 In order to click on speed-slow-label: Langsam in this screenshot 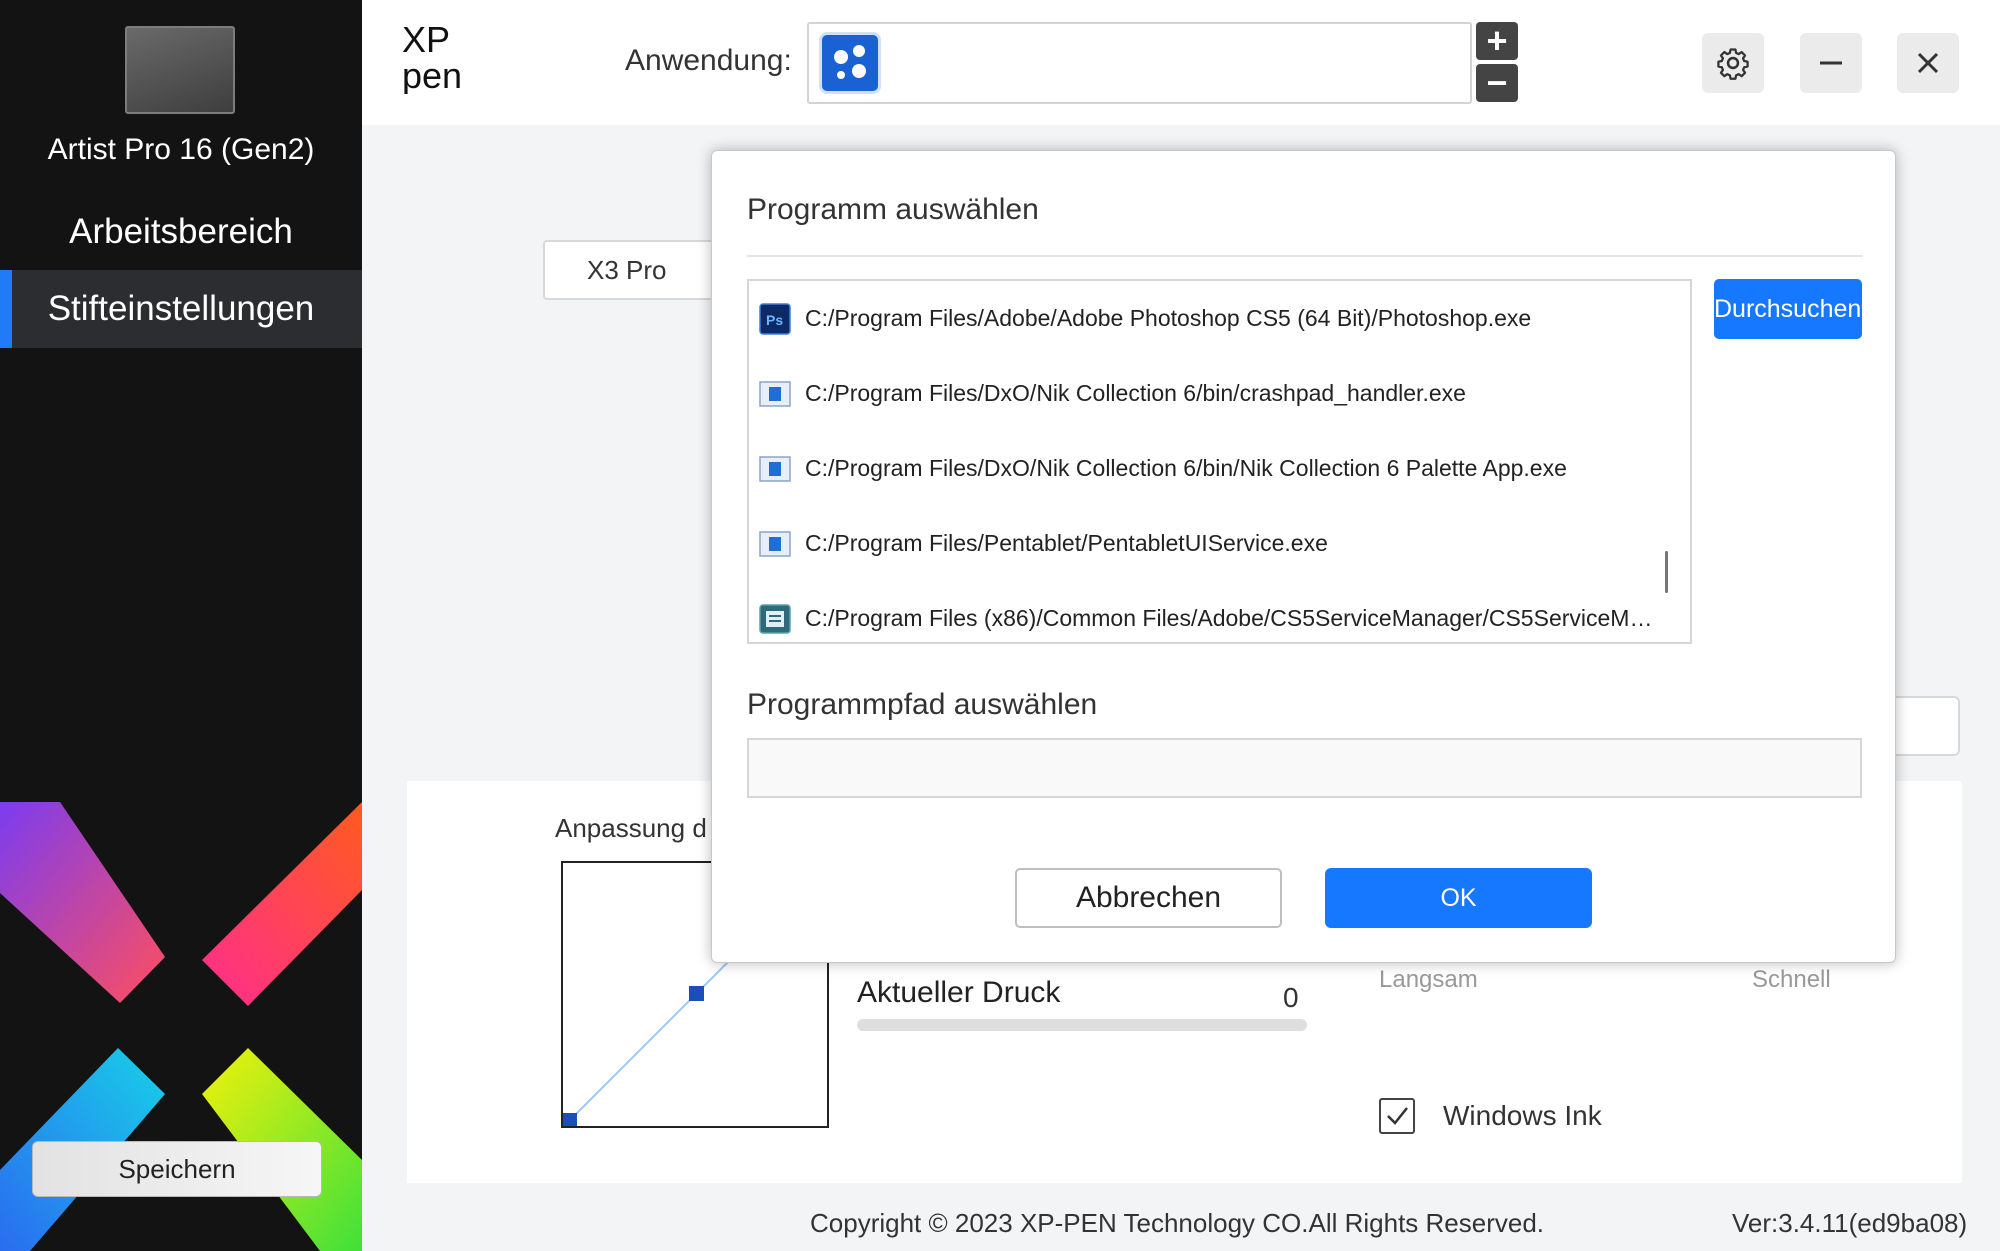, I will do `click(1428, 979)`.